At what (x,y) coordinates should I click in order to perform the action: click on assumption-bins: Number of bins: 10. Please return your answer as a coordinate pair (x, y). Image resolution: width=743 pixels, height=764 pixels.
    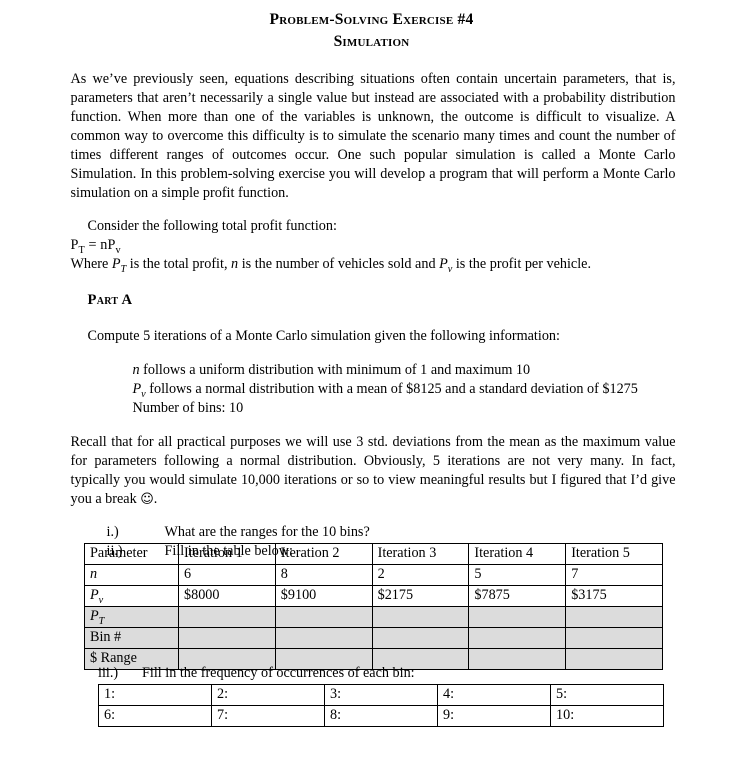
    Looking at the image, I should click on (188, 408).